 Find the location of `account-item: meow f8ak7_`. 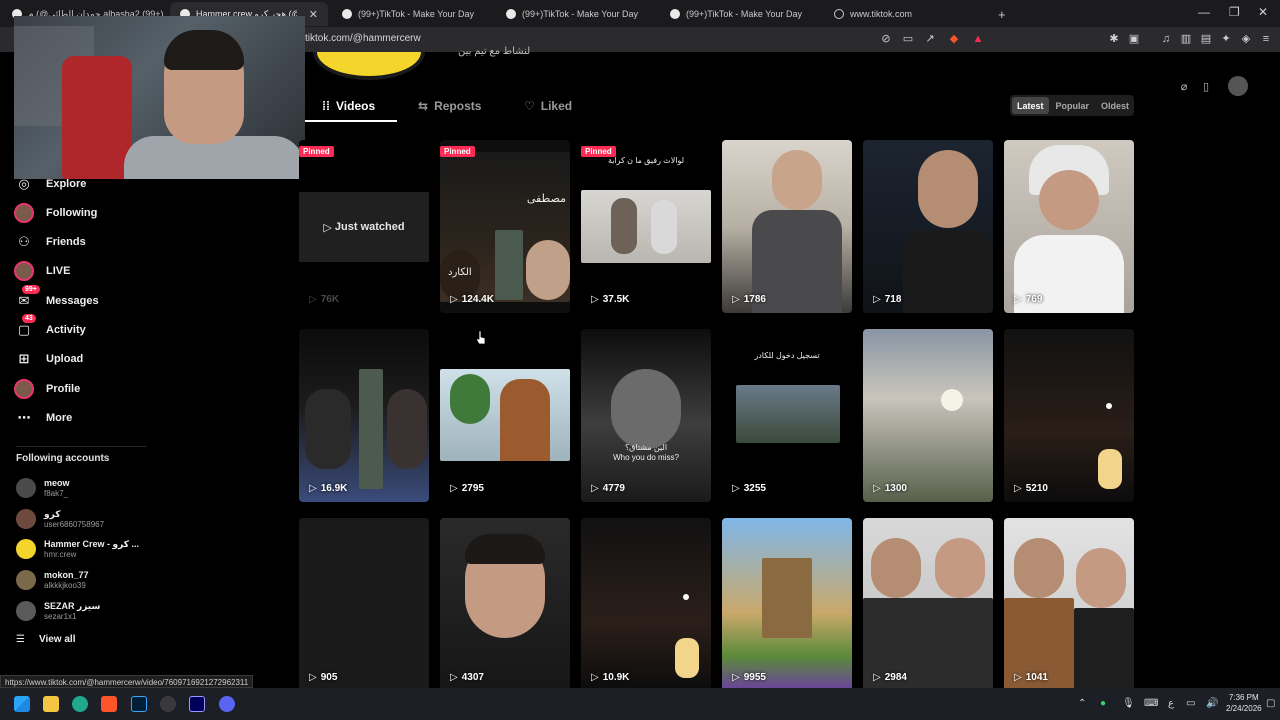

account-item: meow f8ak7_ is located at coordinates (43, 488).